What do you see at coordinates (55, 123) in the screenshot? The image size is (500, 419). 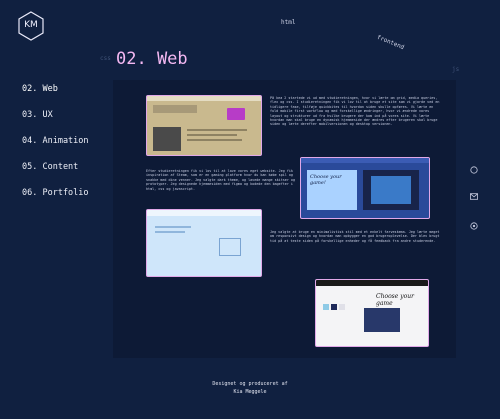 I see `nav-item-ux: 03. UX` at bounding box center [55, 123].